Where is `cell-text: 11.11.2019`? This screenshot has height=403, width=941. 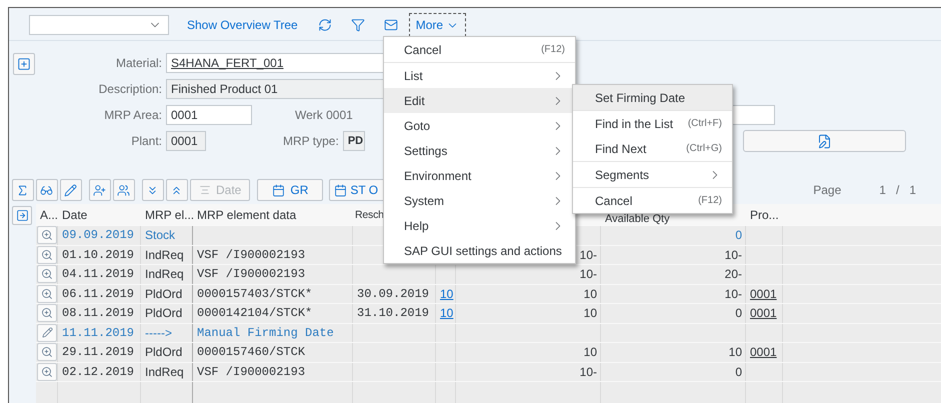 cell-text: 11.11.2019 is located at coordinates (98, 333).